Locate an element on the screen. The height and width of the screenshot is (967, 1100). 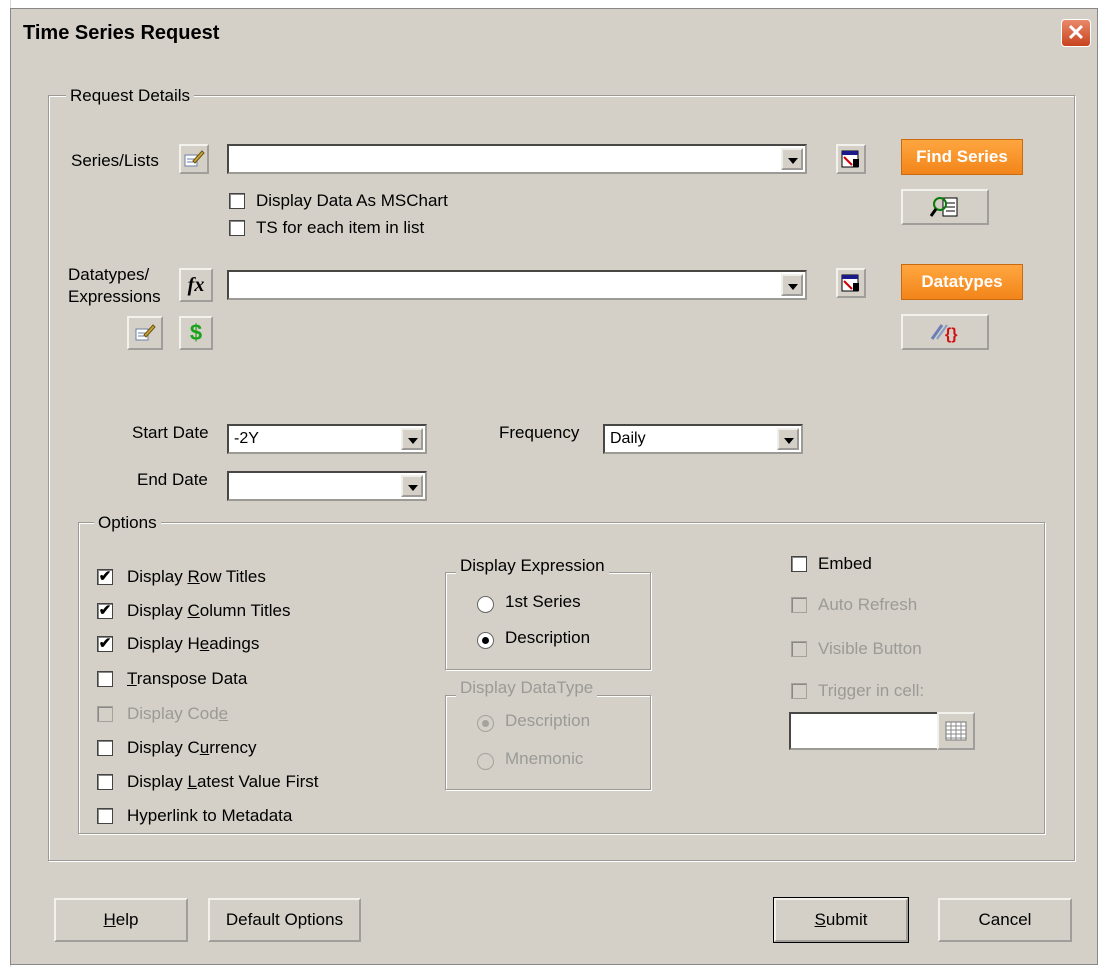
title-bar: Time Series Request ✕ is located at coordinates (554, 33).